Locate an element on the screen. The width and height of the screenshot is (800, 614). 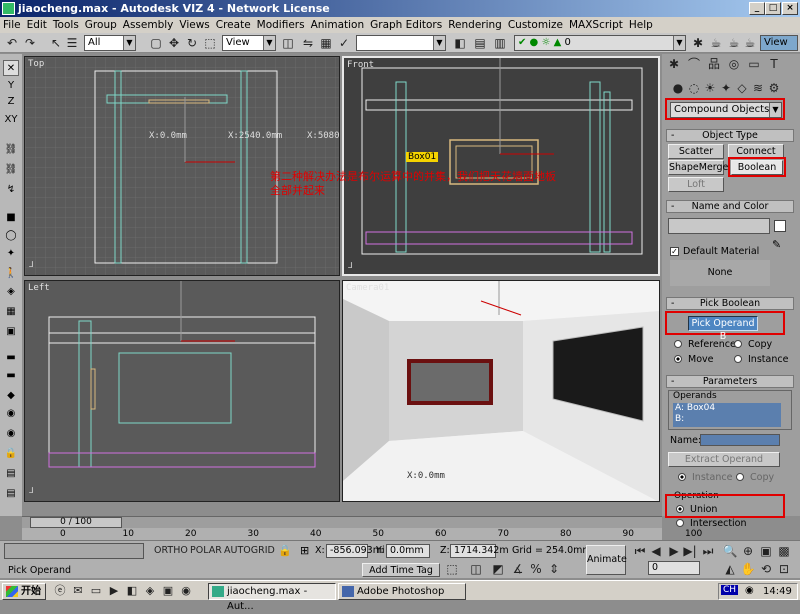
render-last-icon: ☕ is located at coordinates (750, 43).